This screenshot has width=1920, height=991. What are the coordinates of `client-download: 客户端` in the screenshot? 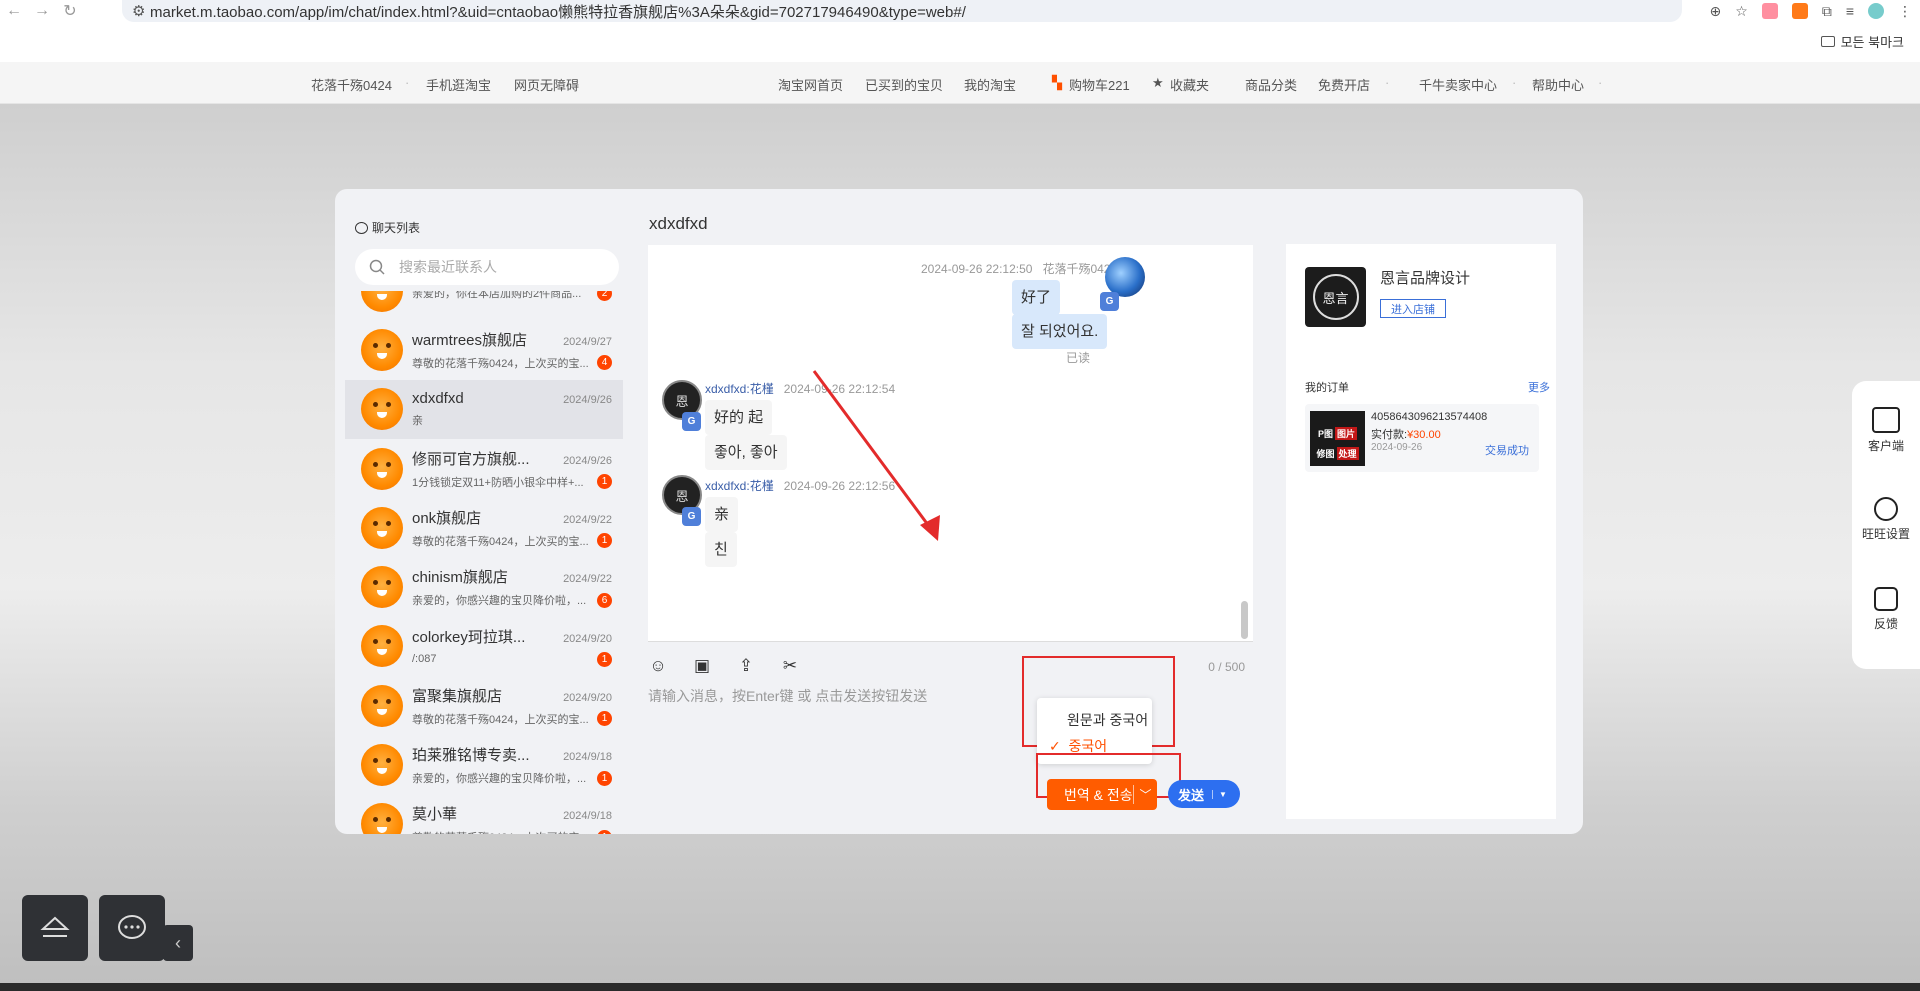 It's located at (1886, 430).